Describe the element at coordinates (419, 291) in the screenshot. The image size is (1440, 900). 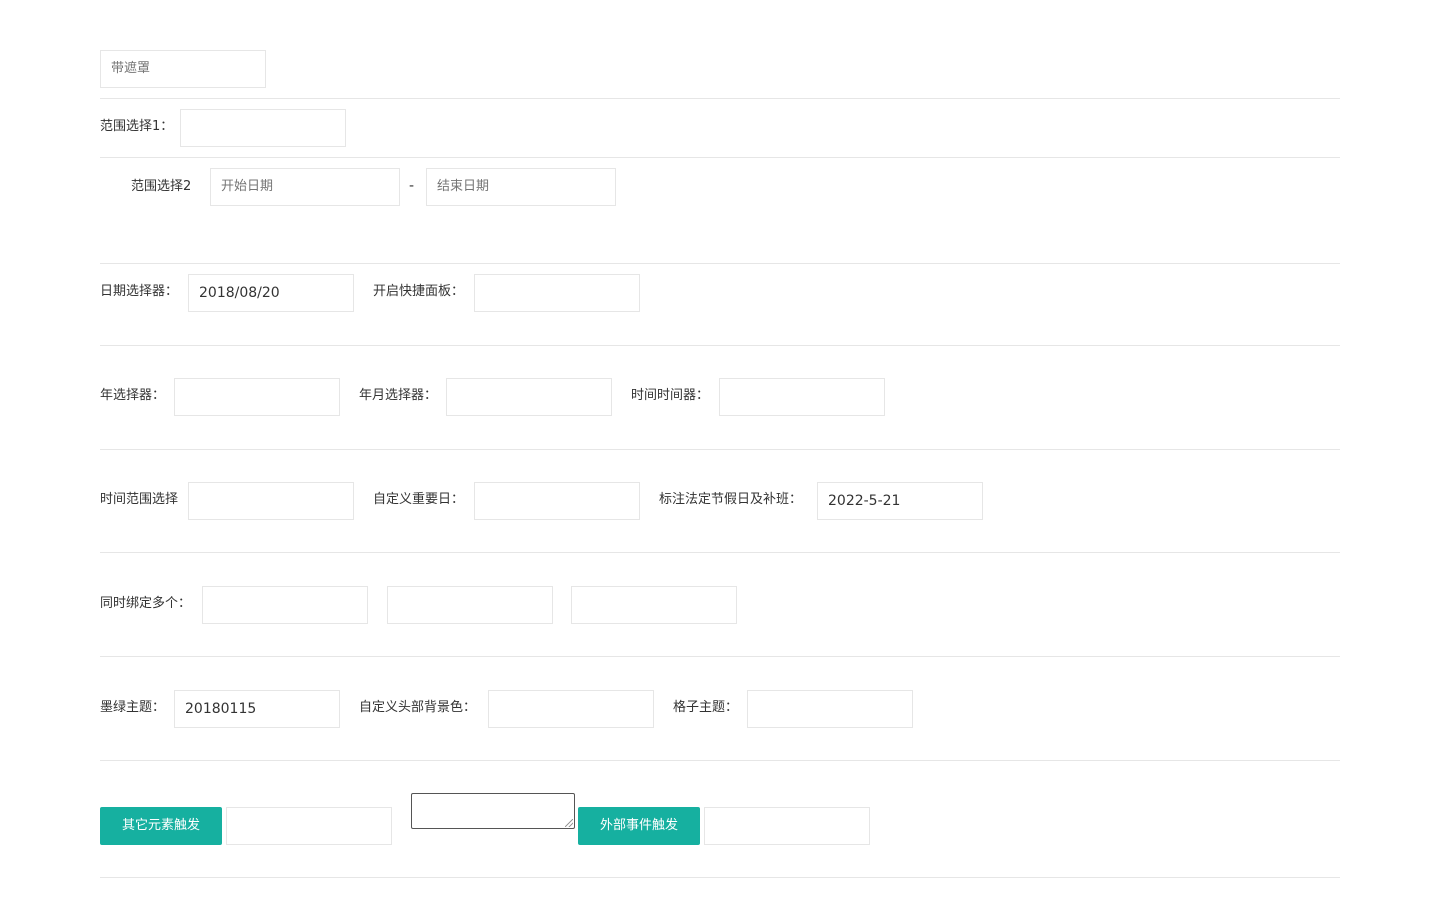
I see `quick-panel-label: 开启快捷面板：` at that location.